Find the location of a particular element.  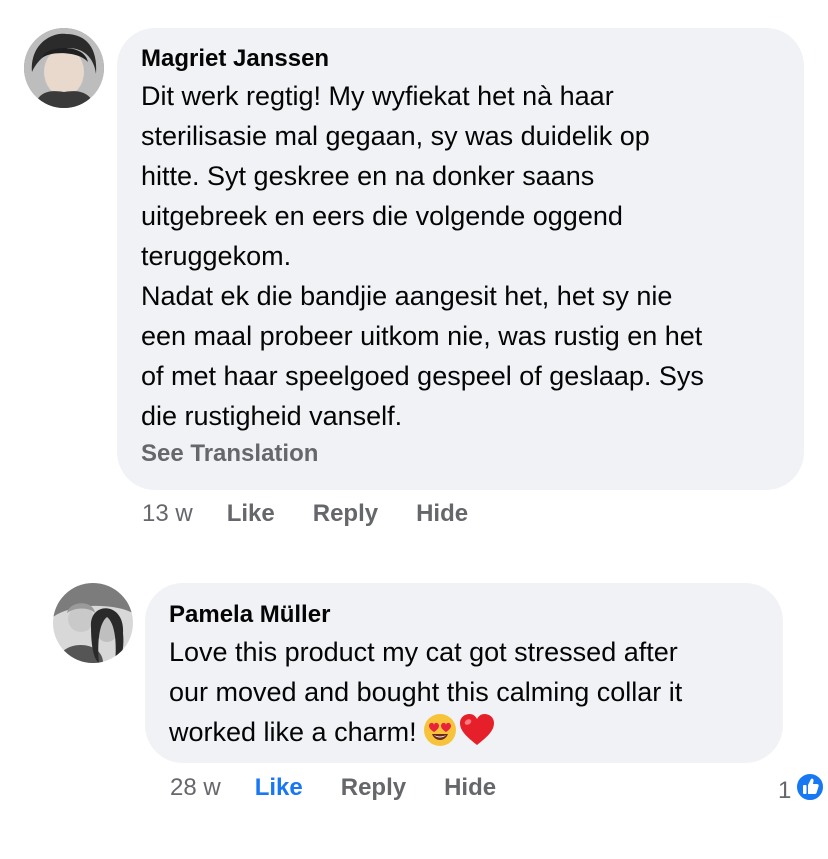

see-translation-link: See Translation is located at coordinates (422, 454).